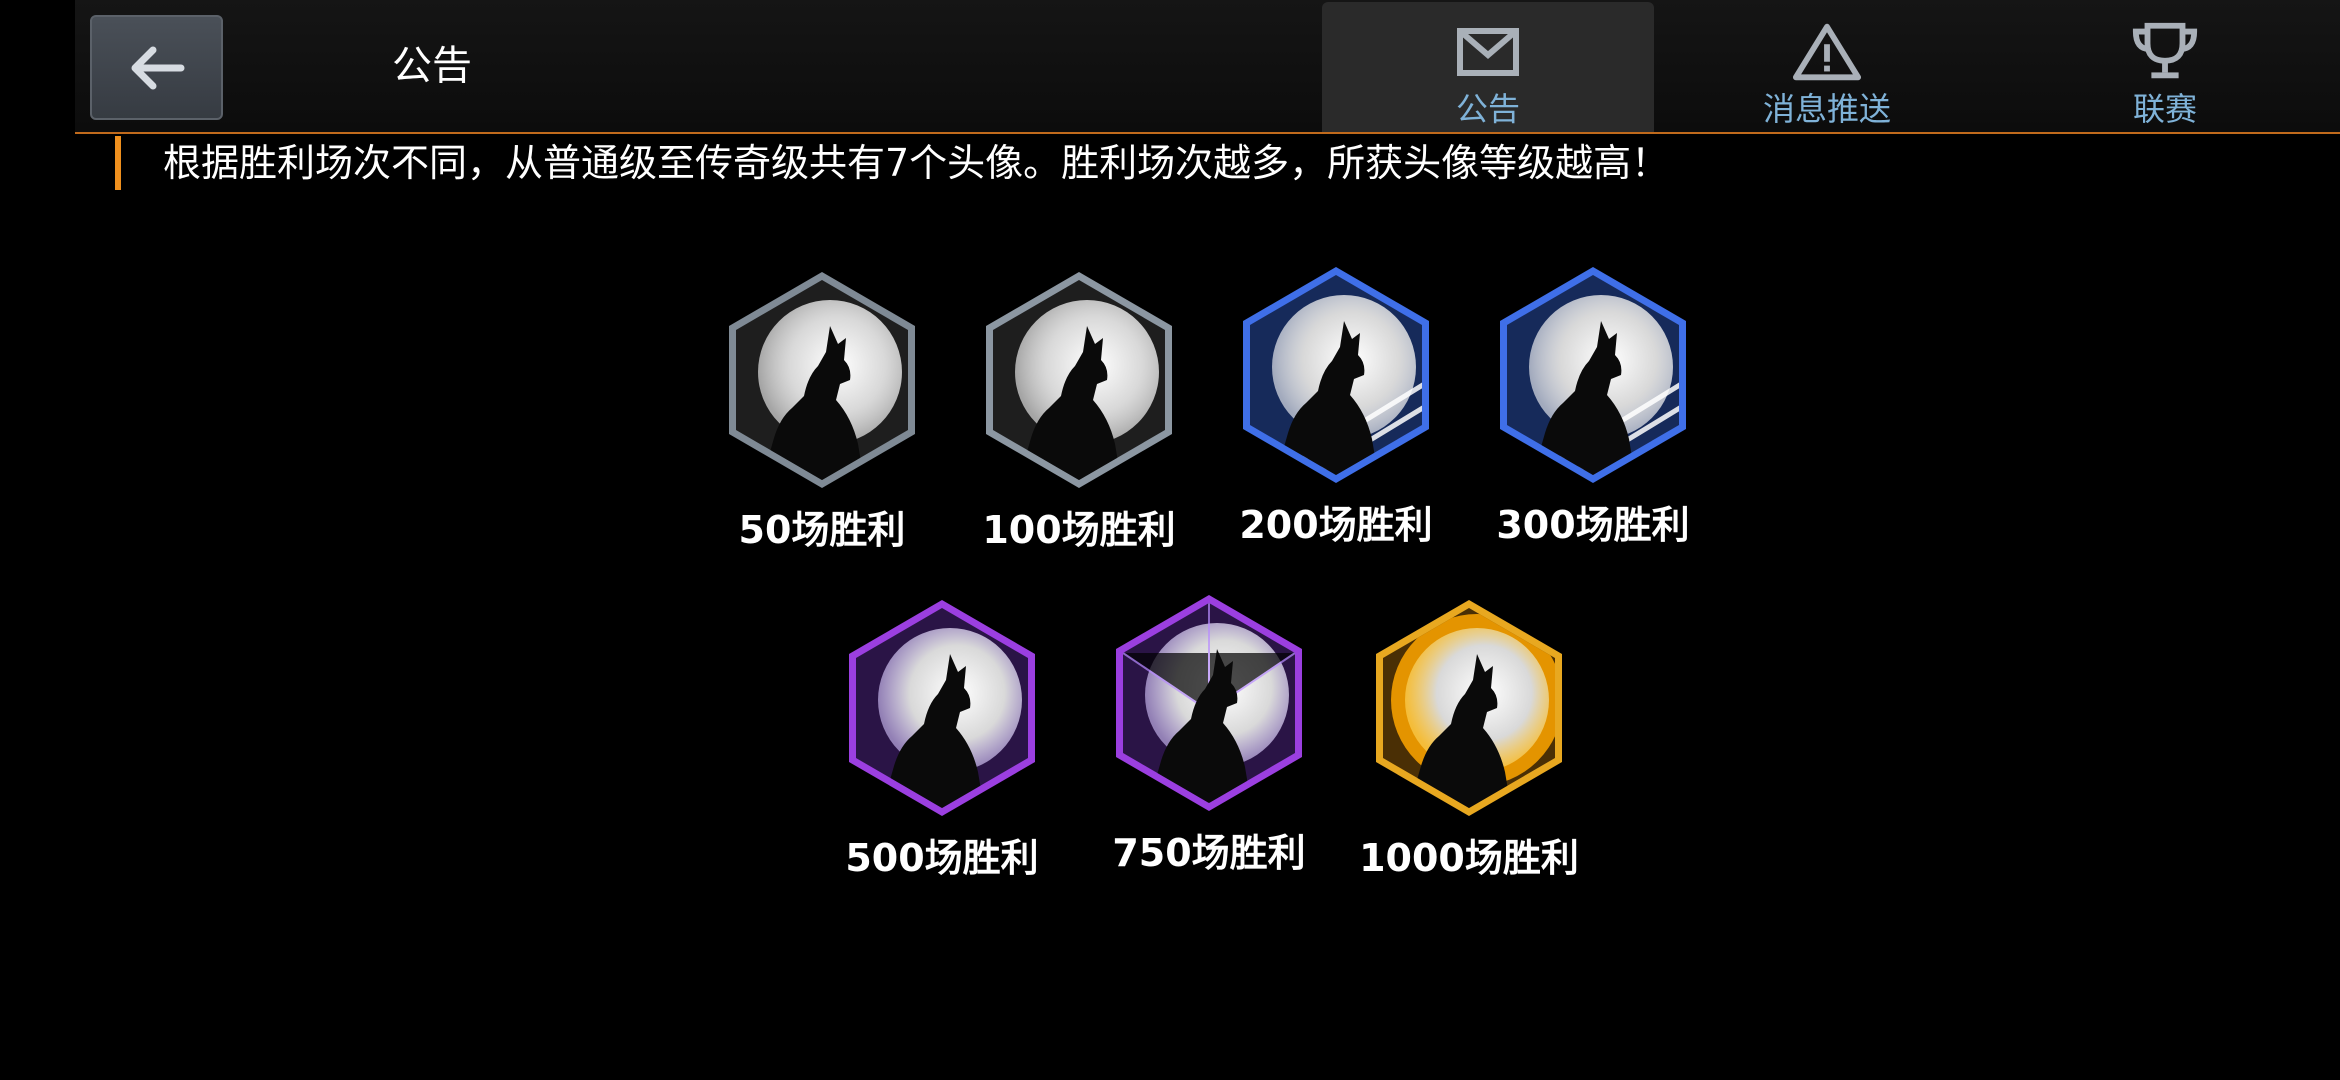 The height and width of the screenshot is (1080, 2340). What do you see at coordinates (1593, 525) in the screenshot?
I see `badge-label: 300场胜利` at bounding box center [1593, 525].